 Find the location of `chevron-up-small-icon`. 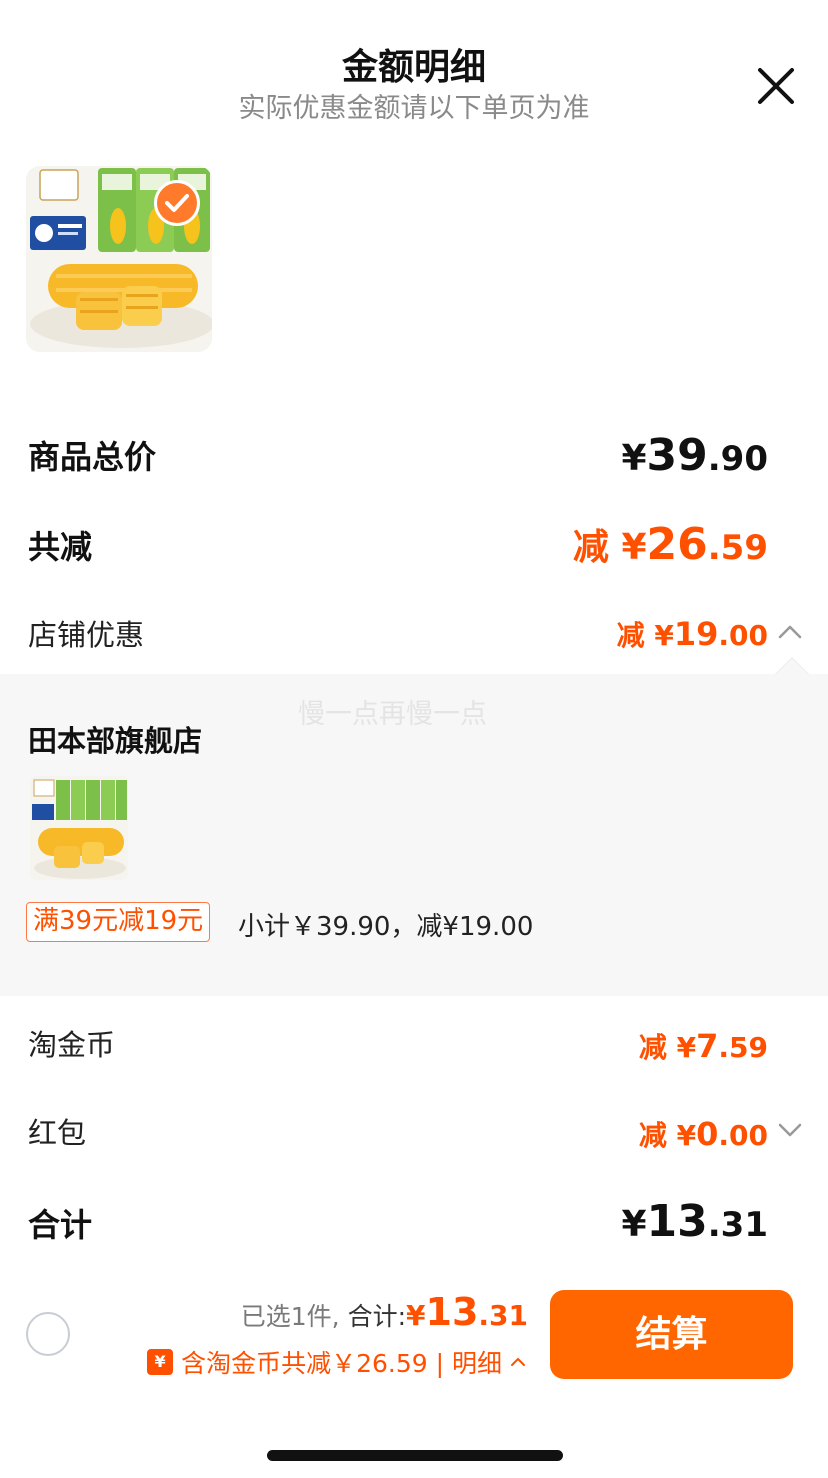

chevron-up-small-icon is located at coordinates (518, 1362).